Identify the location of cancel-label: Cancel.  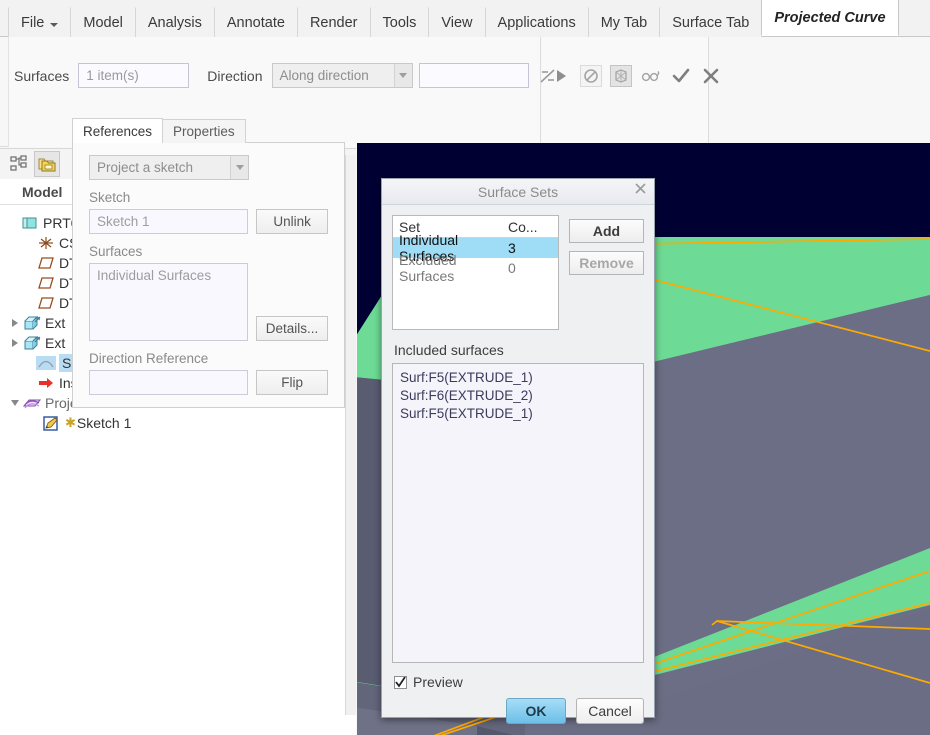
(610, 711).